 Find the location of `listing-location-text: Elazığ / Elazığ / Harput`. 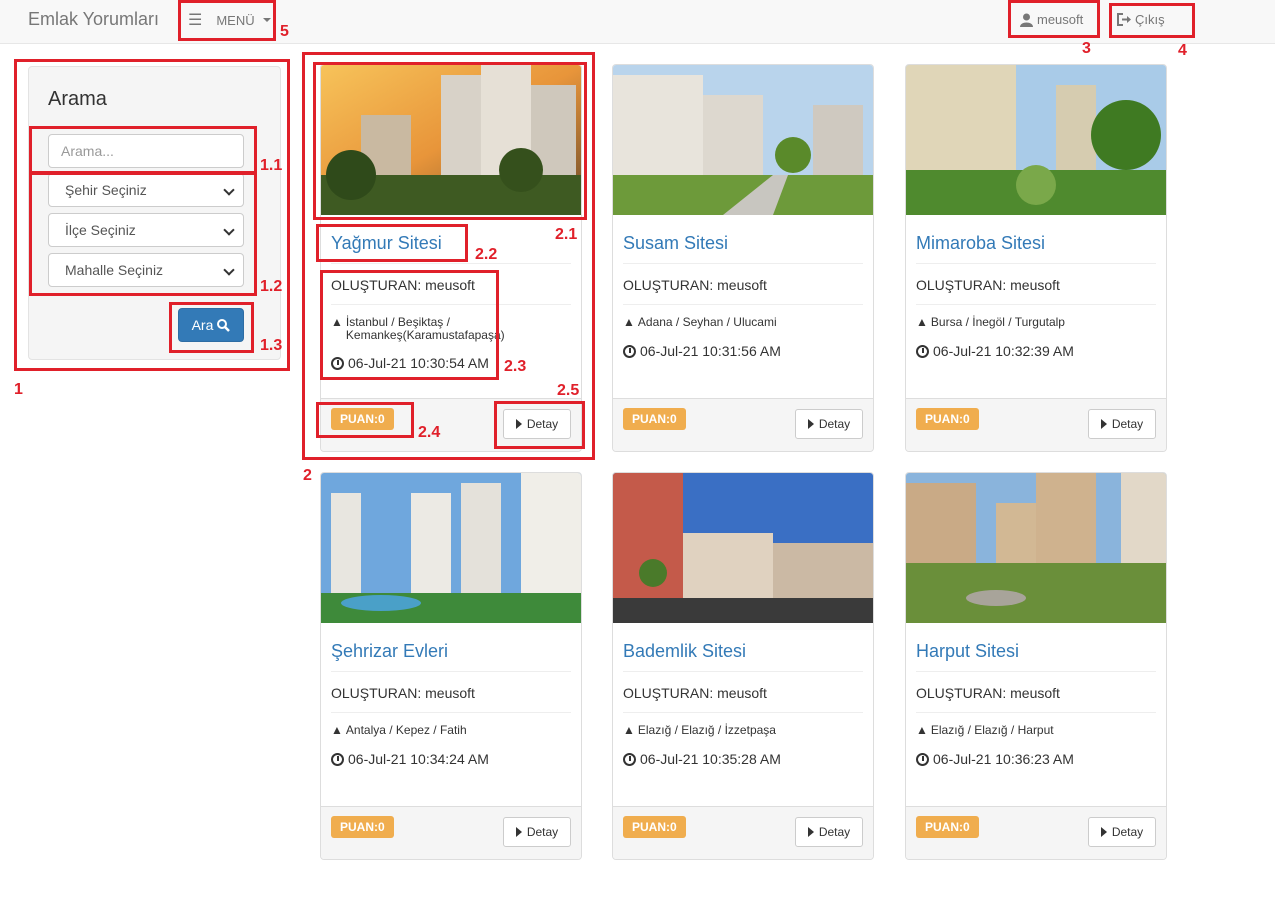

listing-location-text: Elazığ / Elazığ / Harput is located at coordinates (992, 730).